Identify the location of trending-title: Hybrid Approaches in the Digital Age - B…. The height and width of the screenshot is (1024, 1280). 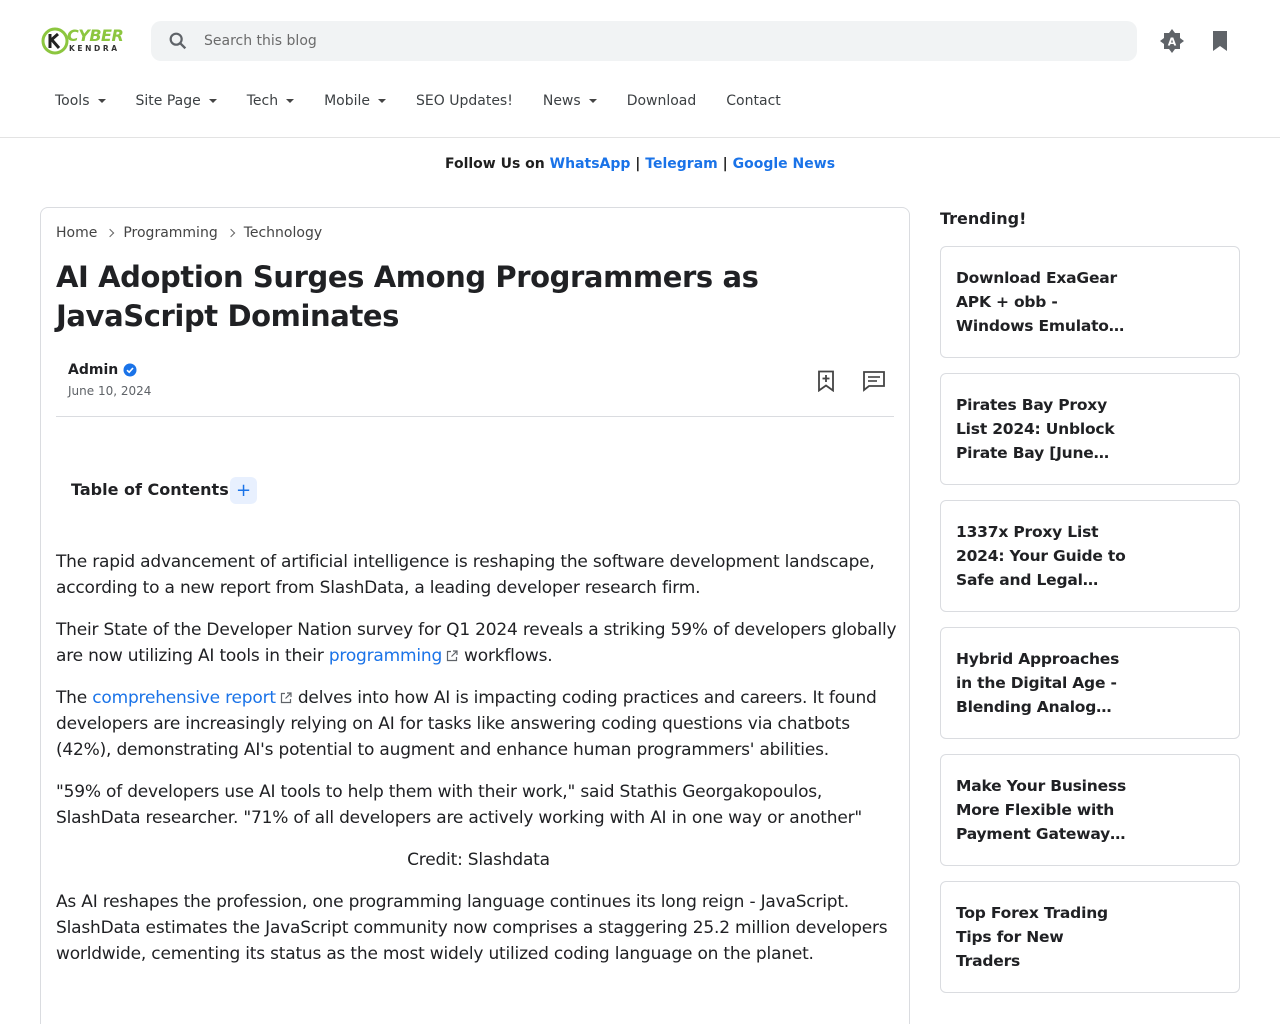
(1038, 683).